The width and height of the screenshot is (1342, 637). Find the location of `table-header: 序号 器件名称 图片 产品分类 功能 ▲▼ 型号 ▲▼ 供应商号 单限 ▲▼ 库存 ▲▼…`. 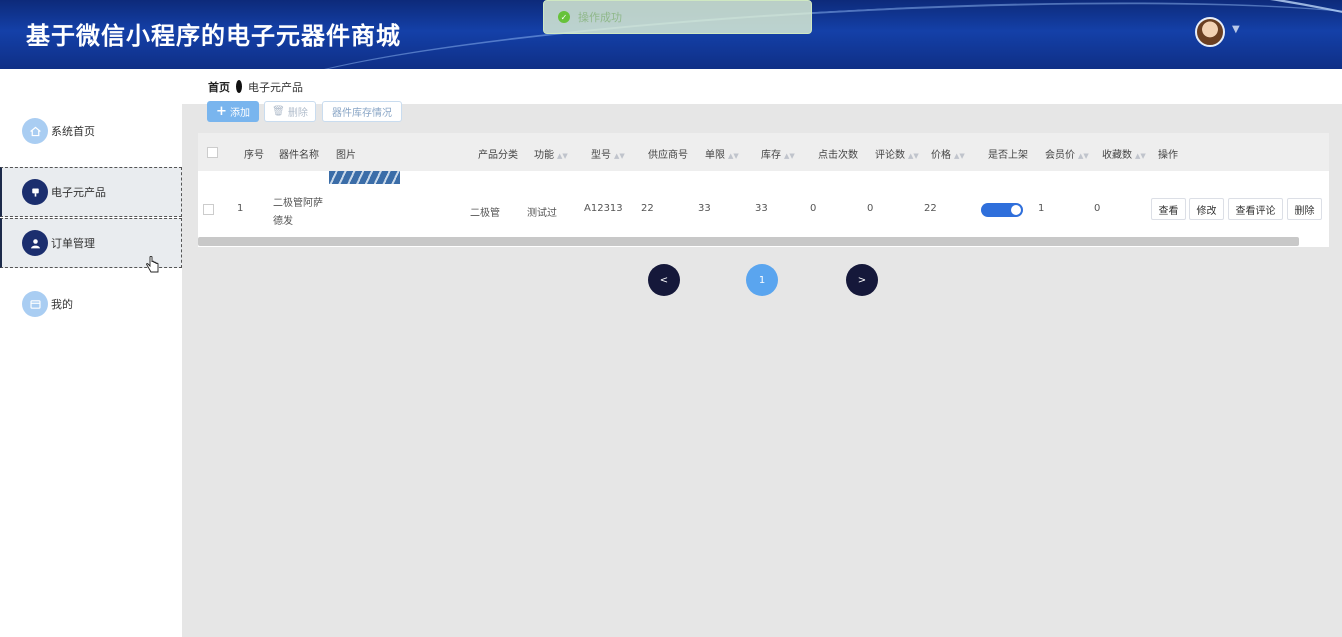

table-header: 序号 器件名称 图片 产品分类 功能 ▲▼ 型号 ▲▼ 供应商号 单限 ▲▼ 库存 ▲▼… is located at coordinates (763, 152).